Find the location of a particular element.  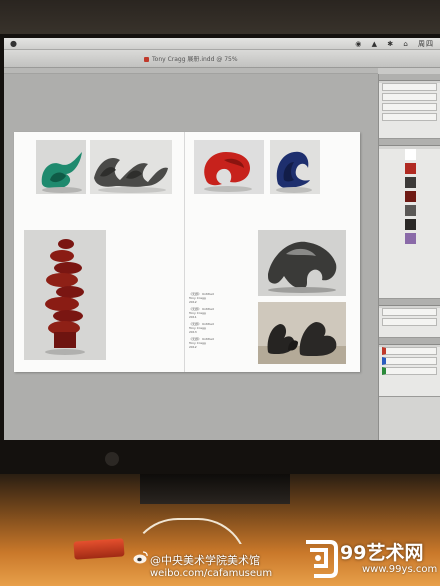

layers-panel is located at coordinates (409, 372).